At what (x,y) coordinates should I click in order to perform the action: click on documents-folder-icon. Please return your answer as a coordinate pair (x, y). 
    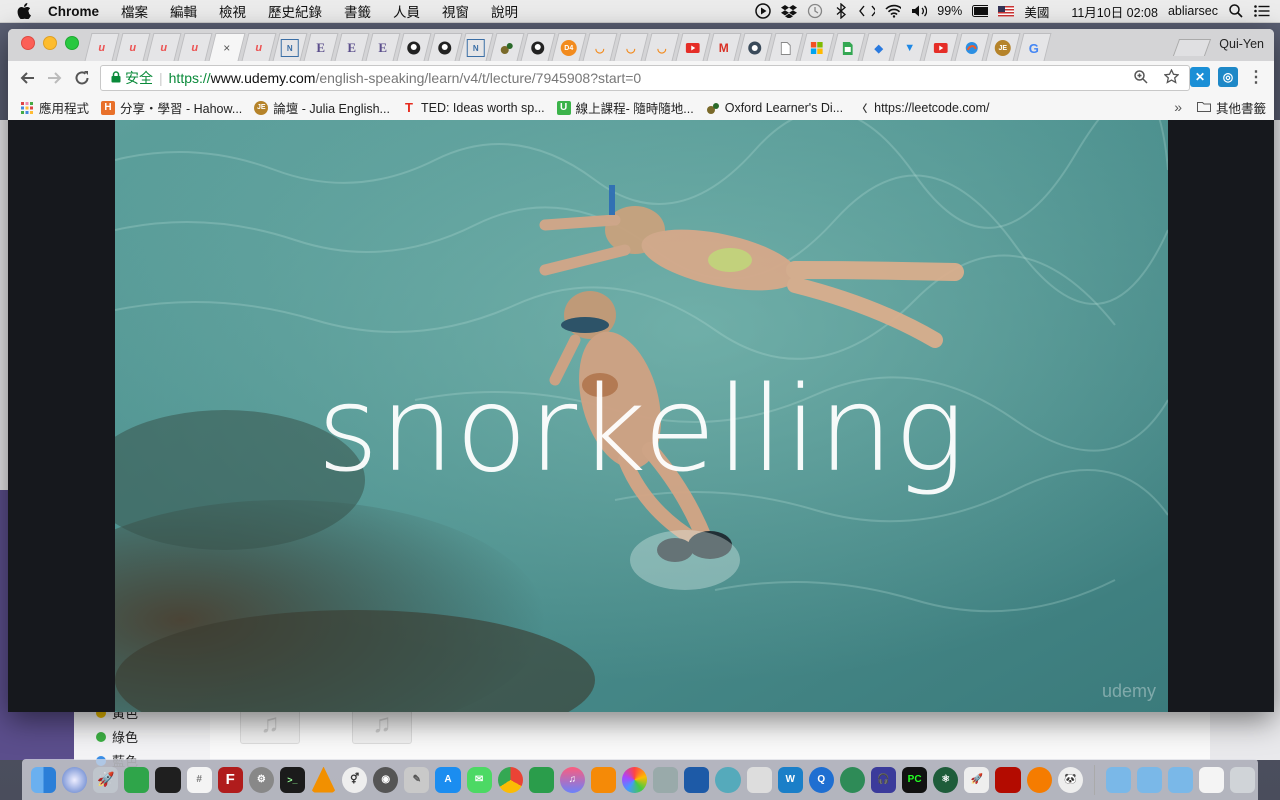
    Looking at the image, I should click on (1149, 779).